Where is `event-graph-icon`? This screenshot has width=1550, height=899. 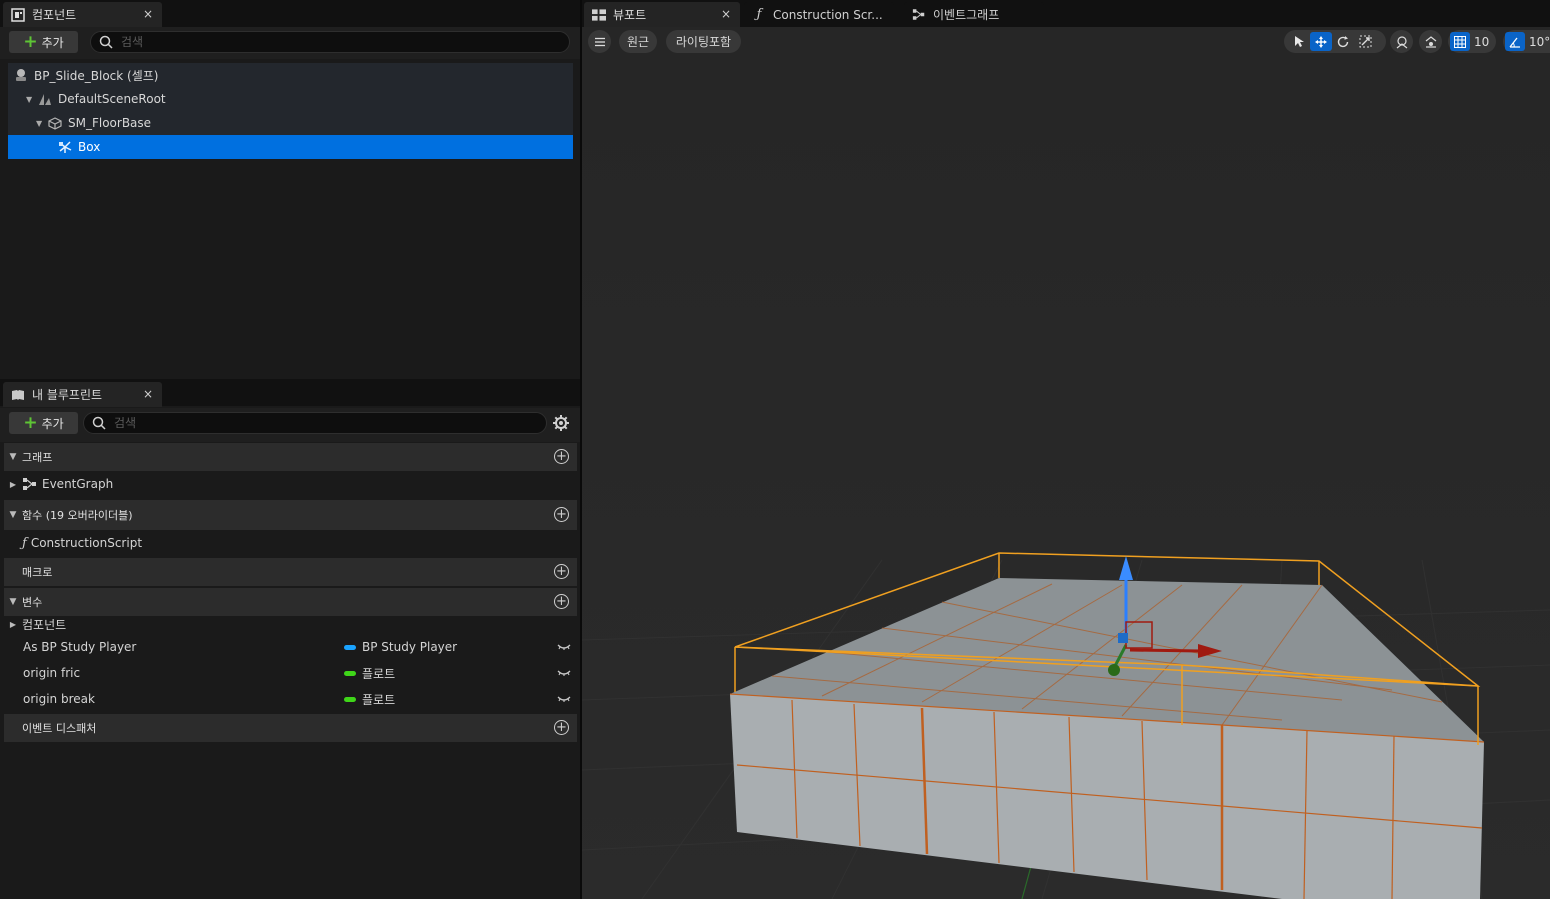
event-graph-icon is located at coordinates (30, 484).